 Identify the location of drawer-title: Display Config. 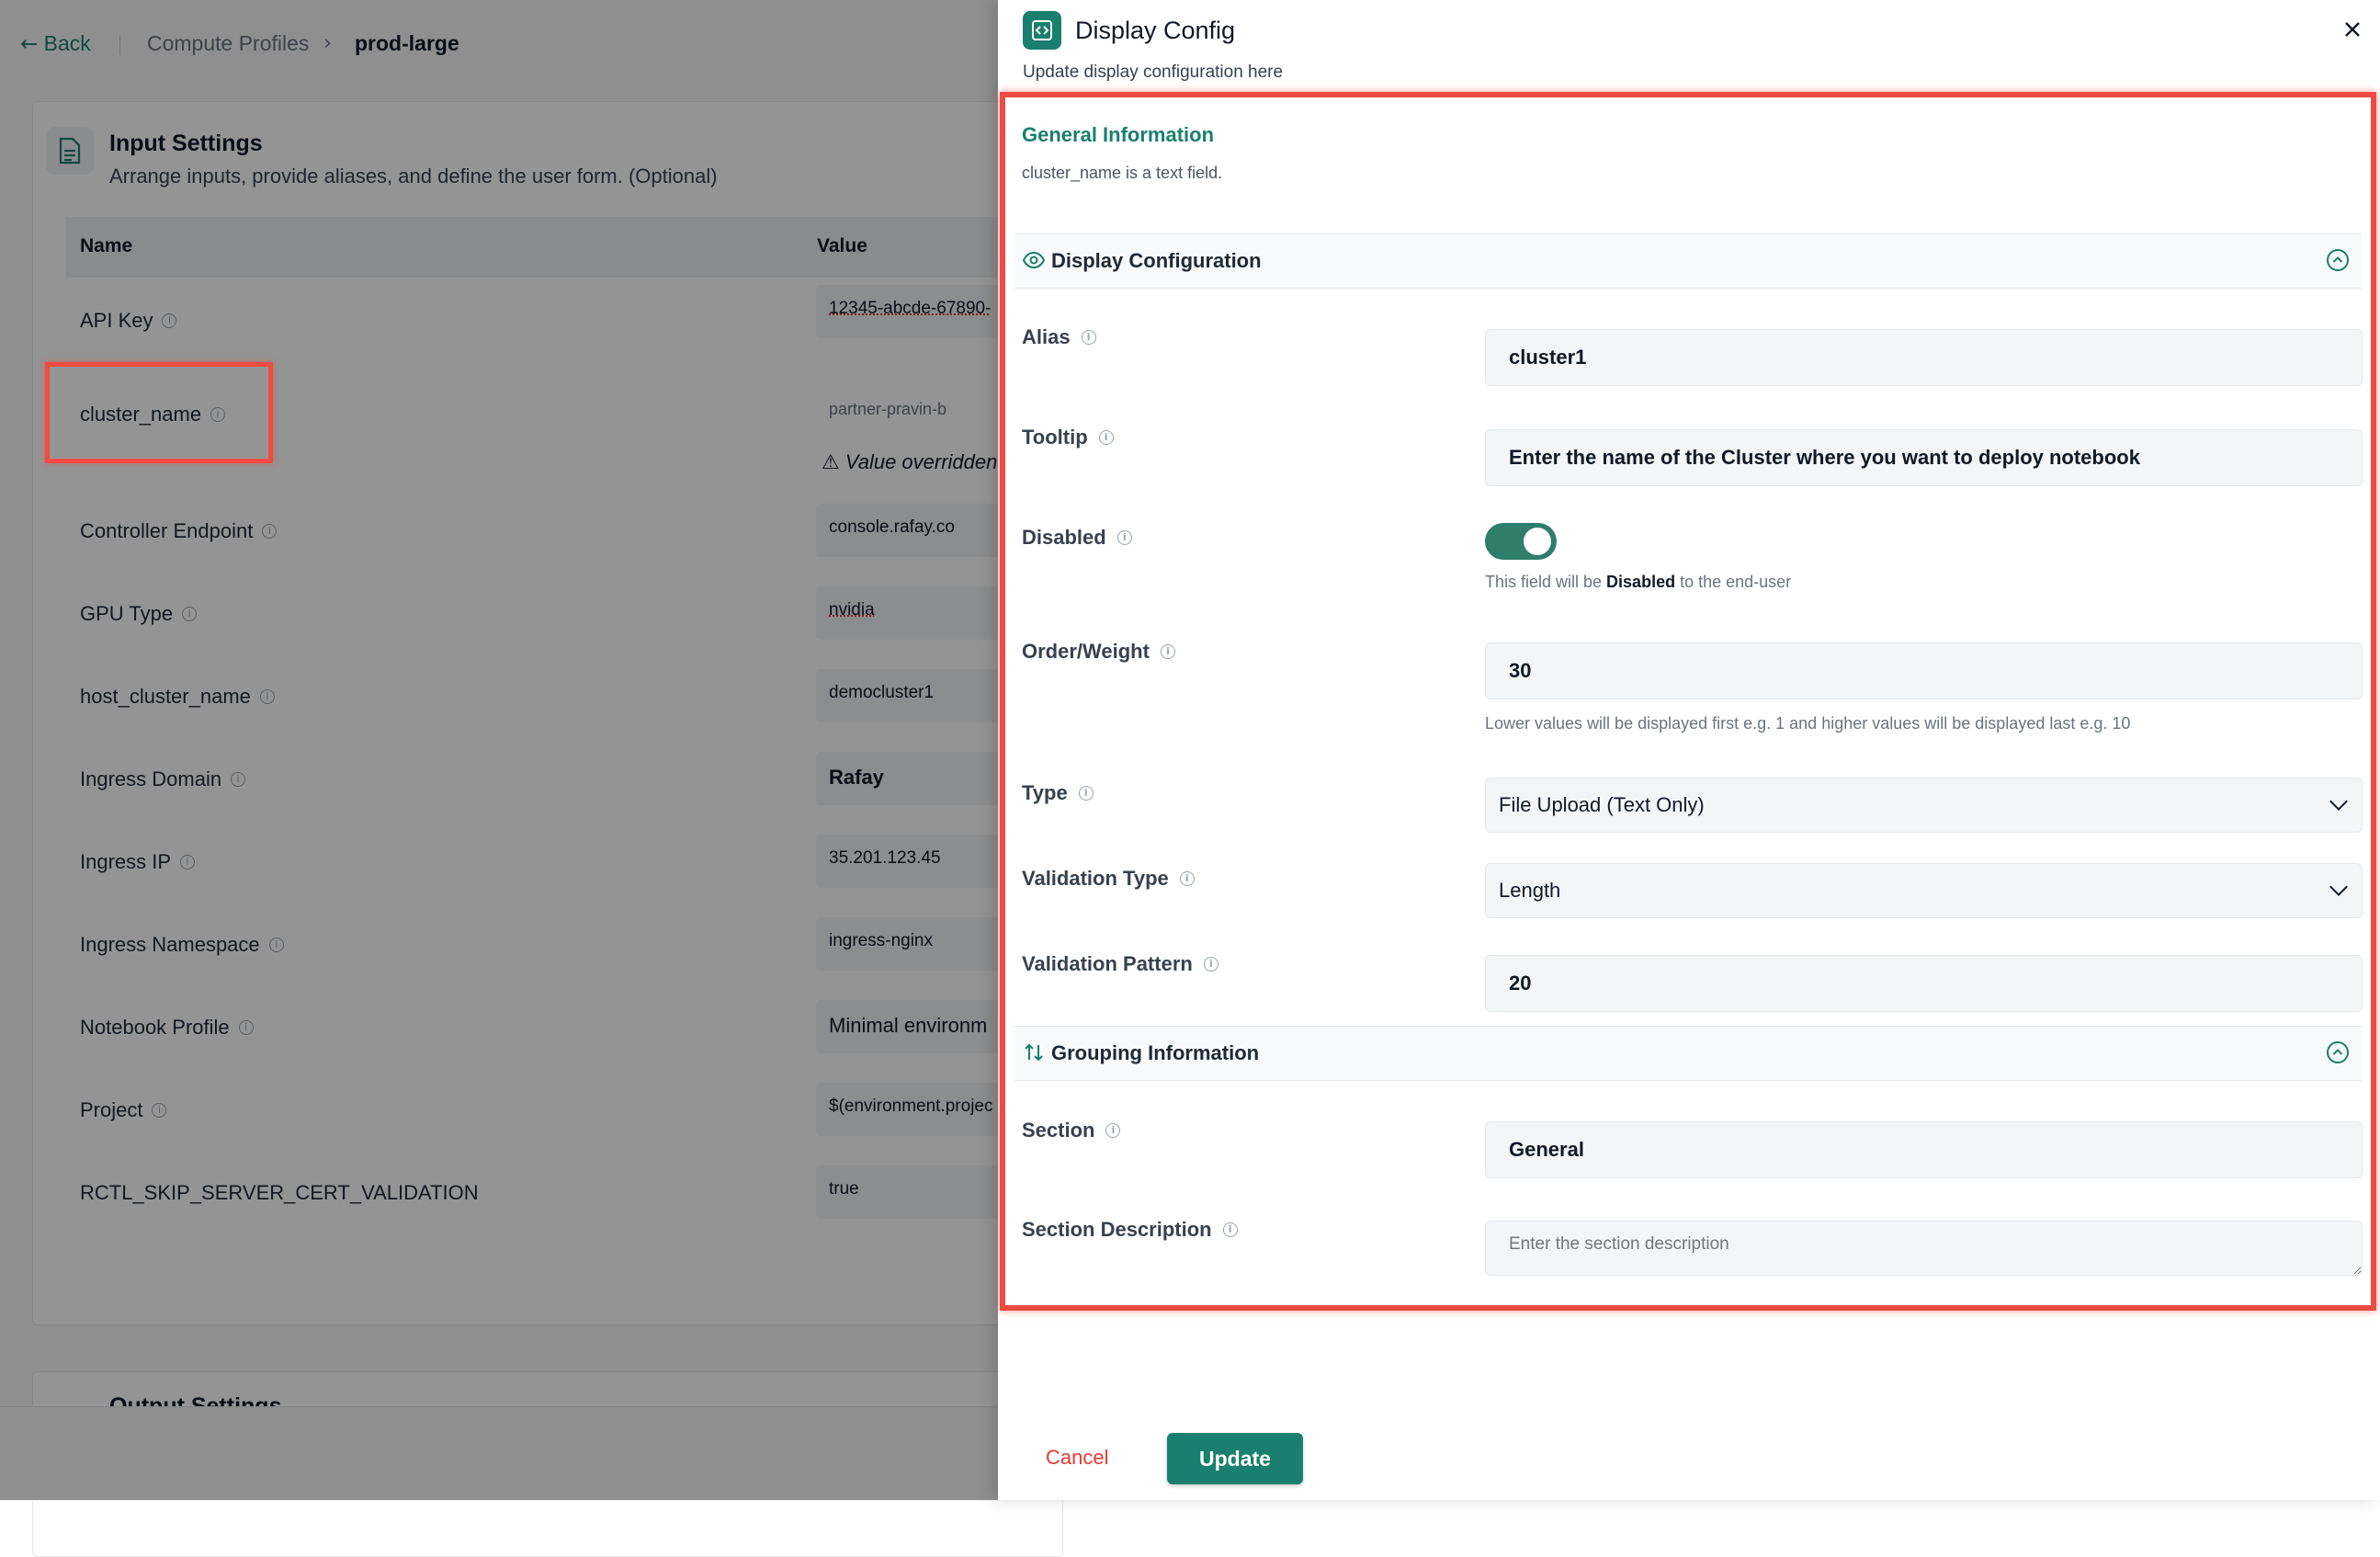
(1155, 30).